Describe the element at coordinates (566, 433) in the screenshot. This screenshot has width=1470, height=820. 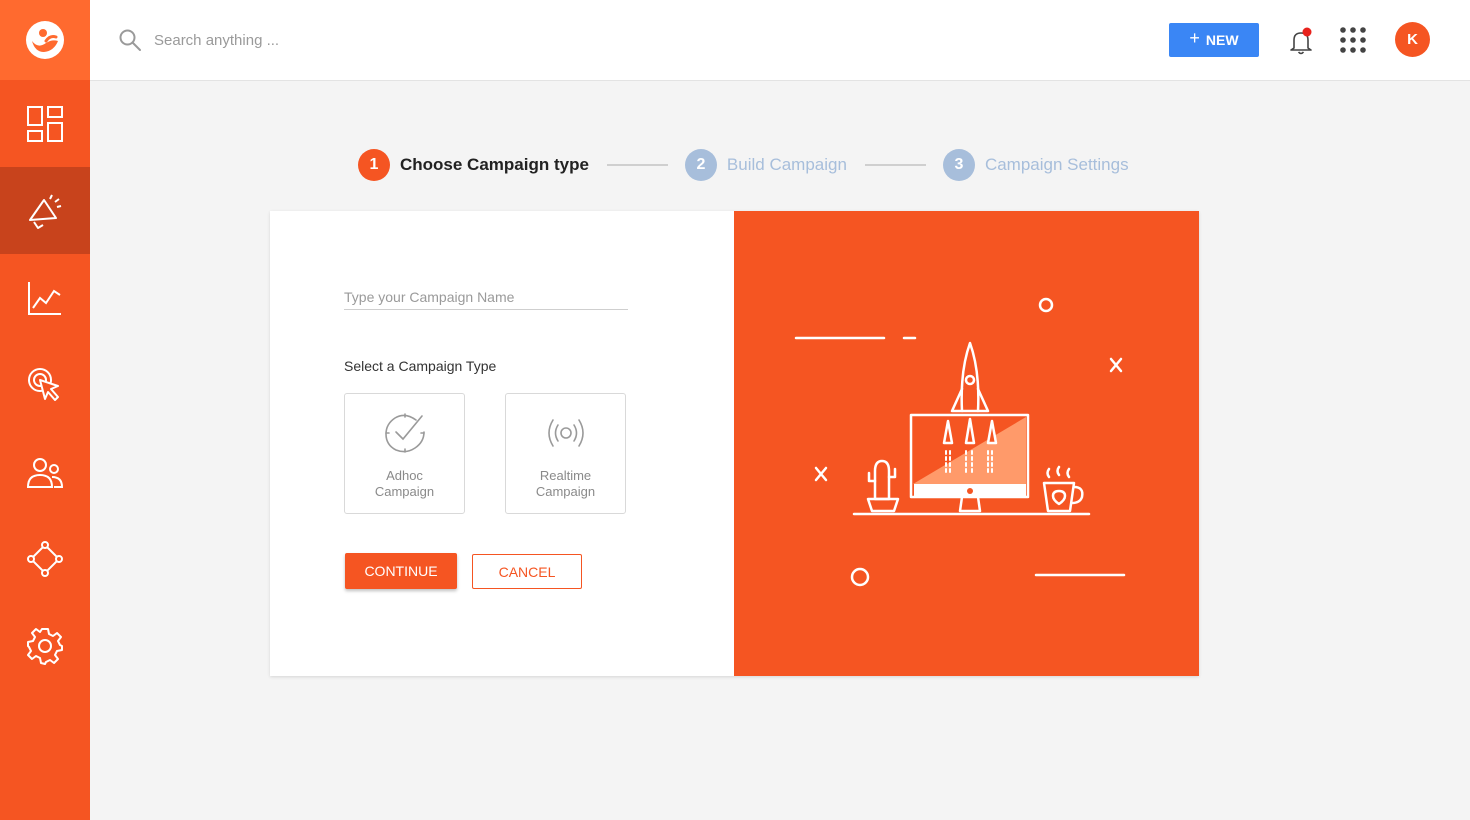
I see `broadcast-icon` at that location.